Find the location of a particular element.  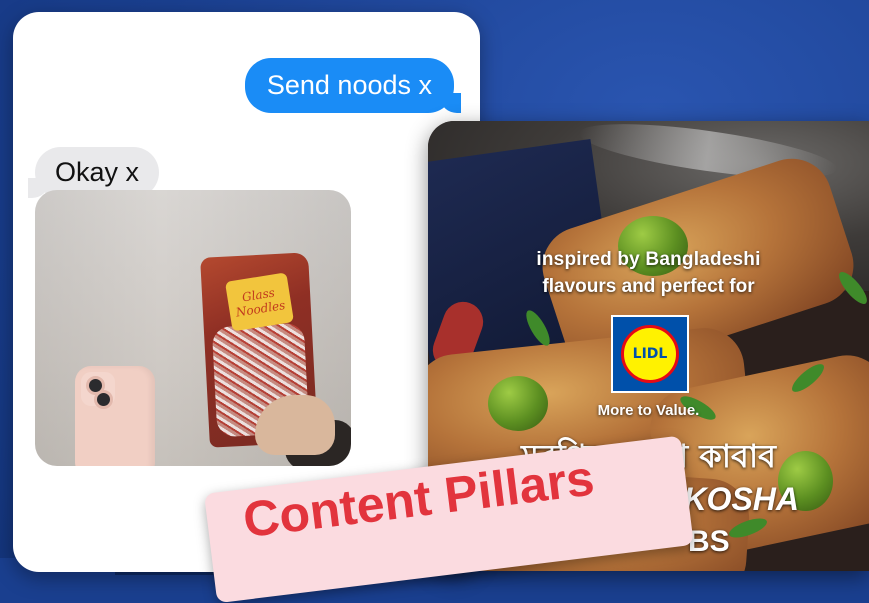

lidl-logo: LIDL is located at coordinates (650, 354).